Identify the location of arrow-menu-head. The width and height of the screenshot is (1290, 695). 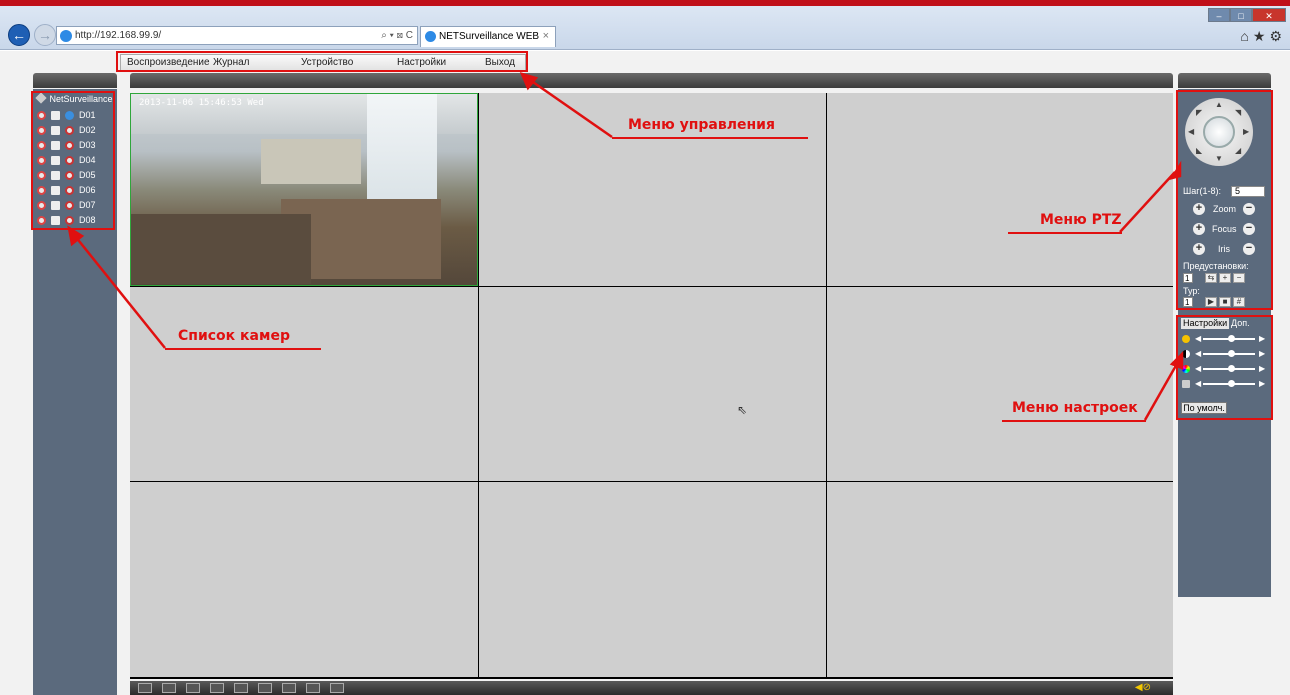
(529, 81).